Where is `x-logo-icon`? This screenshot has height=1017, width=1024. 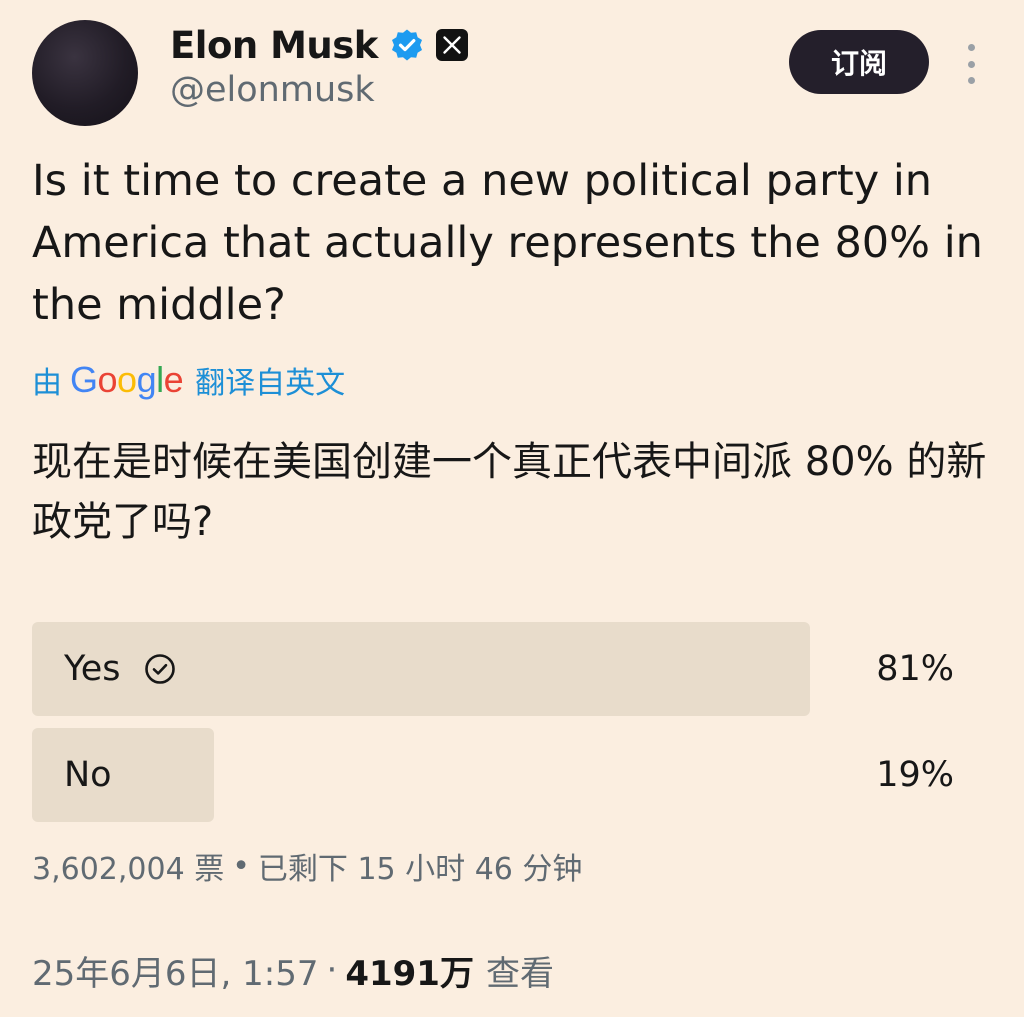
x-logo-icon is located at coordinates (451, 45).